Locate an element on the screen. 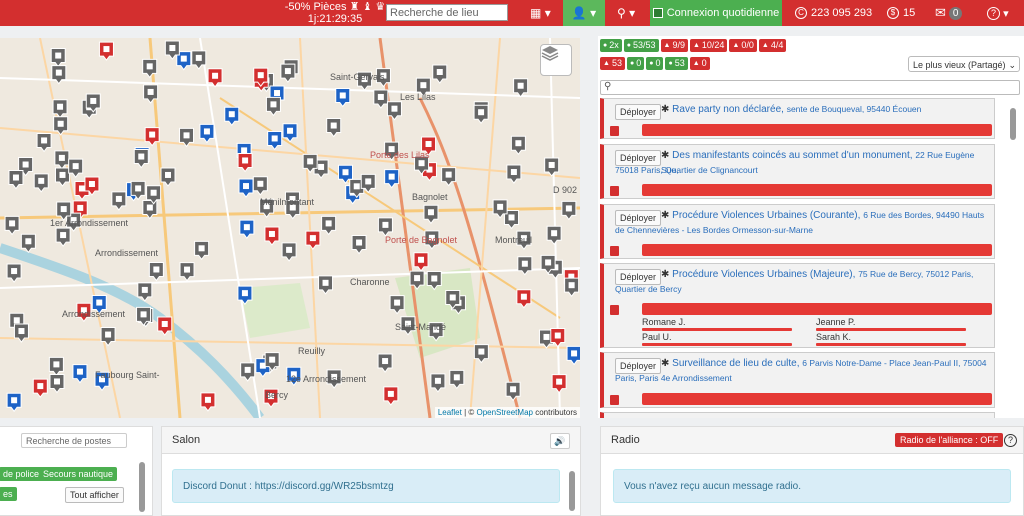 This screenshot has height=516, width=1024. envelope-icon: ✉ is located at coordinates (940, 12).